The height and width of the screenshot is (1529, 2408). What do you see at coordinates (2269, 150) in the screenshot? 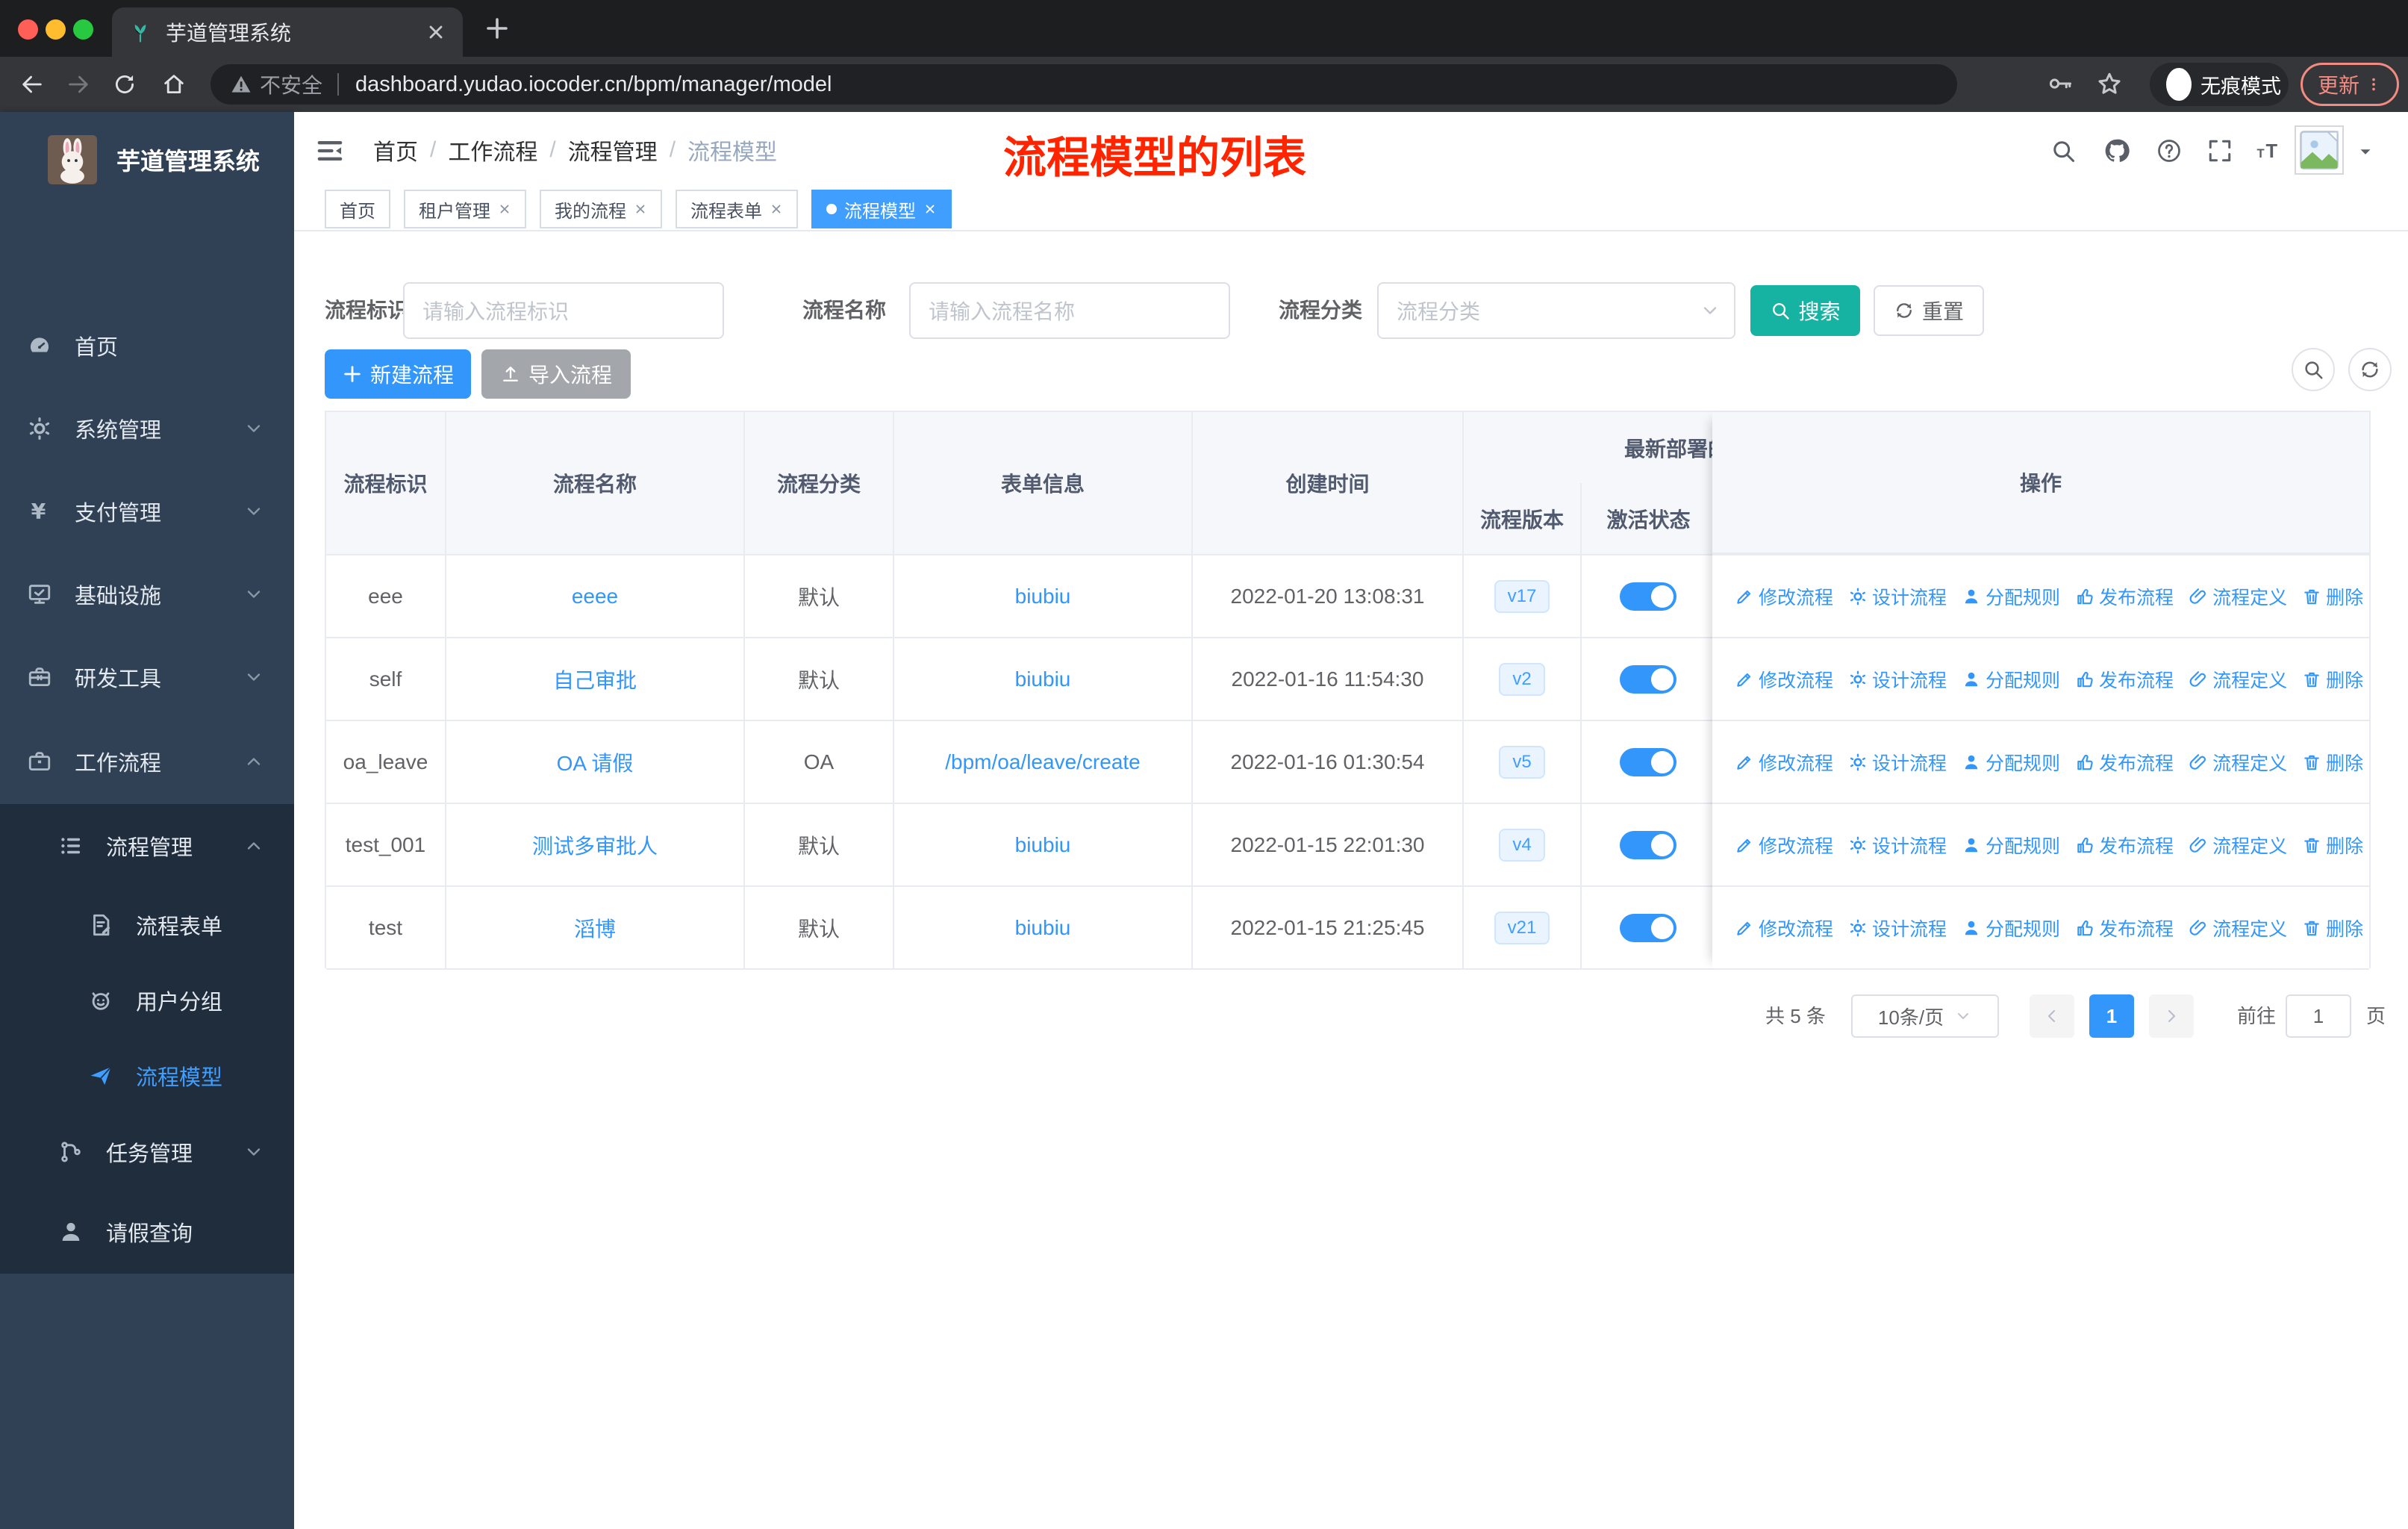
I see `font-size-icon: TT` at bounding box center [2269, 150].